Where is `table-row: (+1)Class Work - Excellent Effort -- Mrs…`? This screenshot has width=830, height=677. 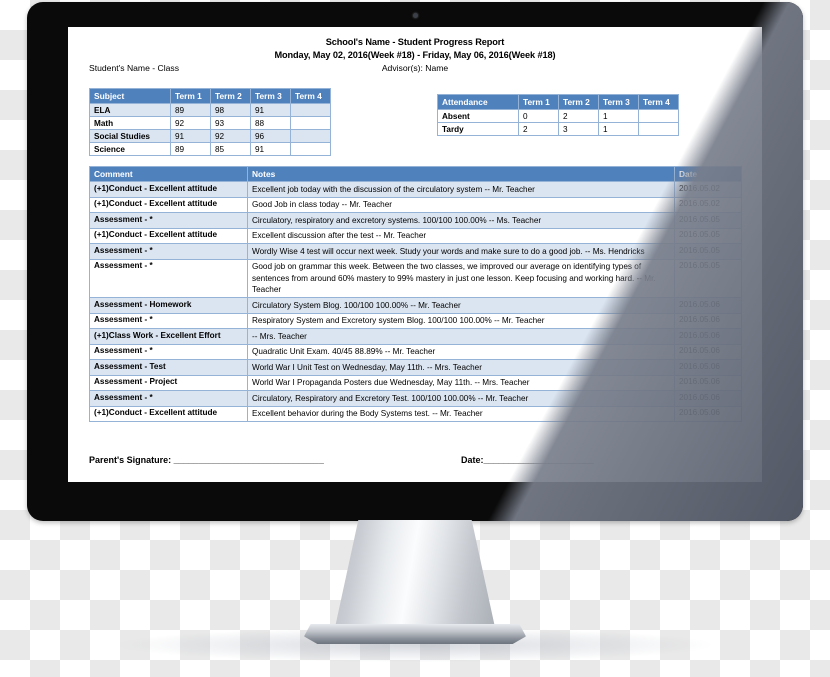
table-row: (+1)Class Work - Excellent Effort -- Mrs… is located at coordinates (415, 336).